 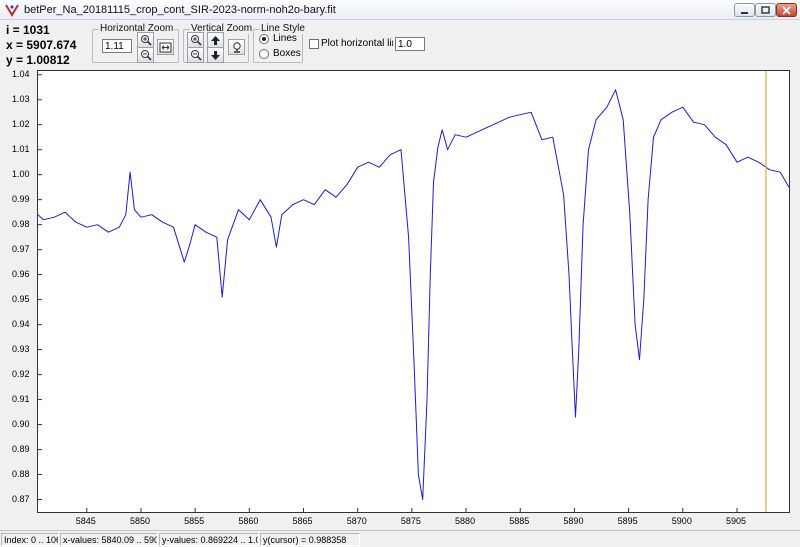 I want to click on minimize-button, so click(x=744, y=10).